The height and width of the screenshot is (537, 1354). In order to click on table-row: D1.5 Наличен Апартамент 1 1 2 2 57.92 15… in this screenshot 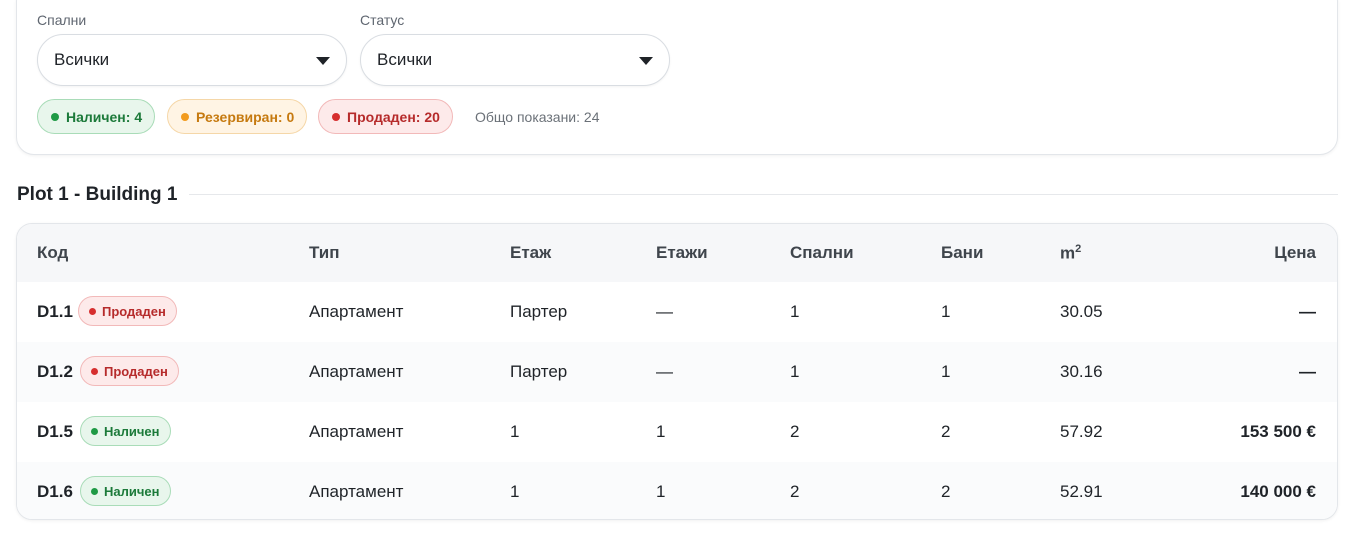, I will do `click(677, 432)`.